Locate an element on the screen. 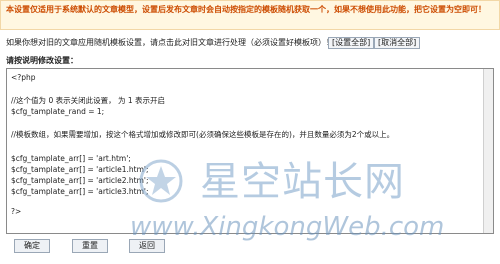 Image resolution: width=500 pixels, height=264 pixels. back-button: 返回 is located at coordinates (147, 246).